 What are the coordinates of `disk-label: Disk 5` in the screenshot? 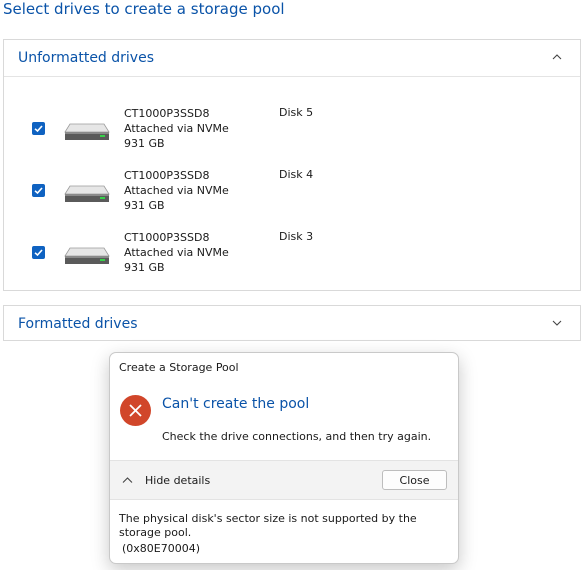 It's located at (296, 112).